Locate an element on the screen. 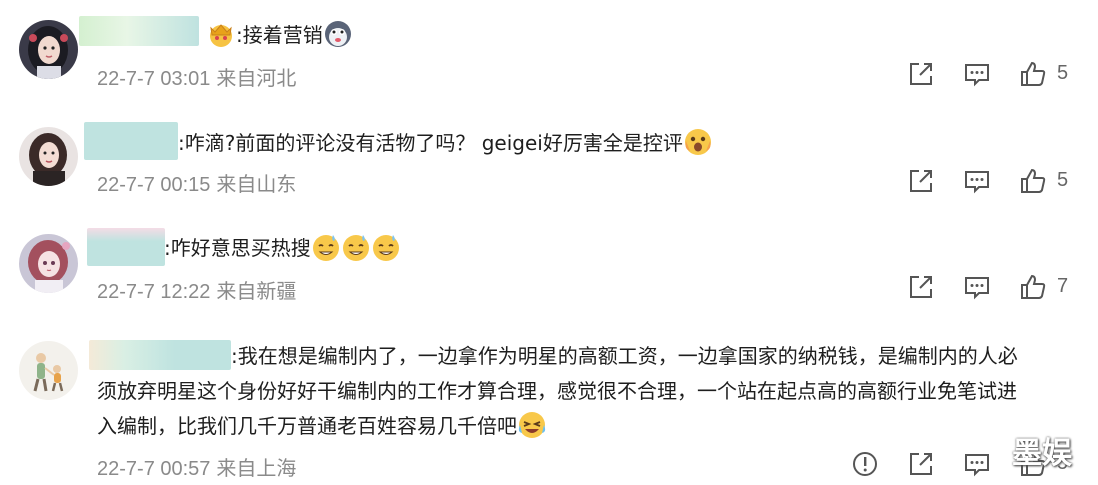 This screenshot has width=1098, height=485. comment-body-line1: 我在想是编制内了，一边拿作为明星的高额工资，一边拿国家的纳税钱，是编制内的人必 is located at coordinates (627, 356).